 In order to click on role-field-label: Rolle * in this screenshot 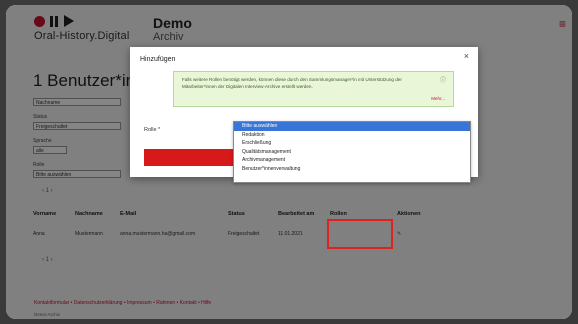, I will do `click(152, 130)`.